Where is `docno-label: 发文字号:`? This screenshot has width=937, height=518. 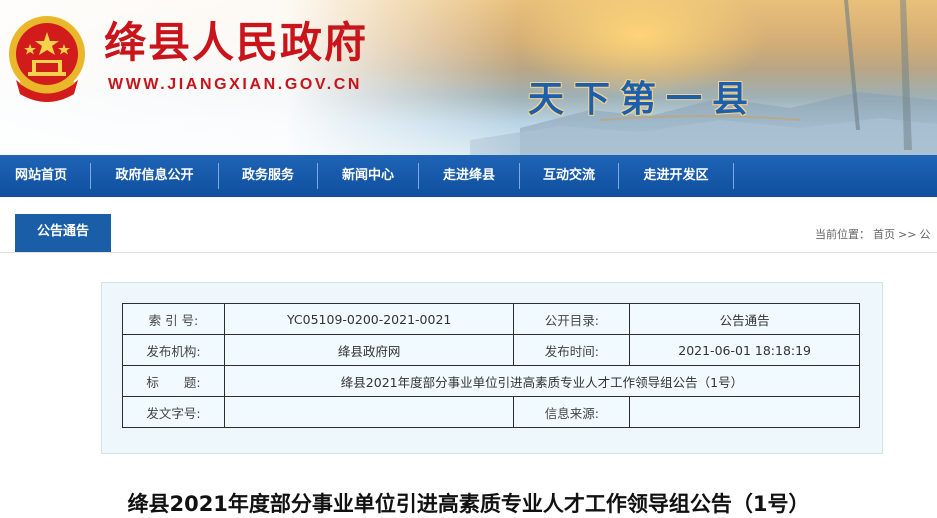
docno-label: 发文字号: is located at coordinates (173, 412).